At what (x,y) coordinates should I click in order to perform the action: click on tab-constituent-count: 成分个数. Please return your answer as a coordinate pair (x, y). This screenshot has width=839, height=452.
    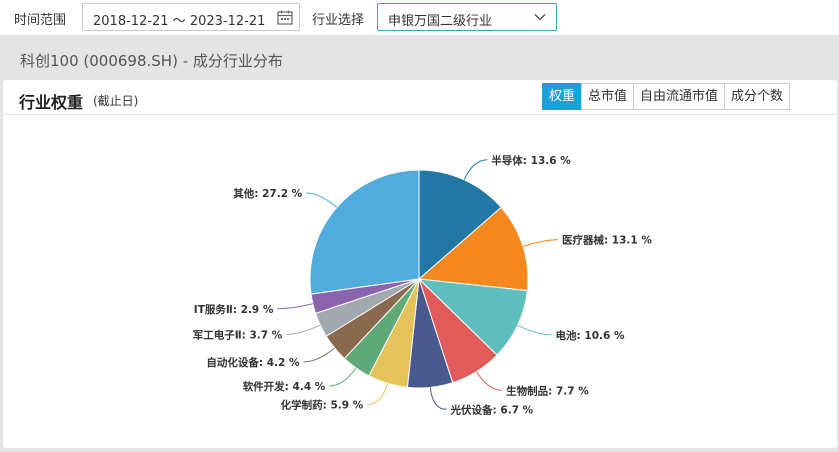
    Looking at the image, I should click on (757, 96).